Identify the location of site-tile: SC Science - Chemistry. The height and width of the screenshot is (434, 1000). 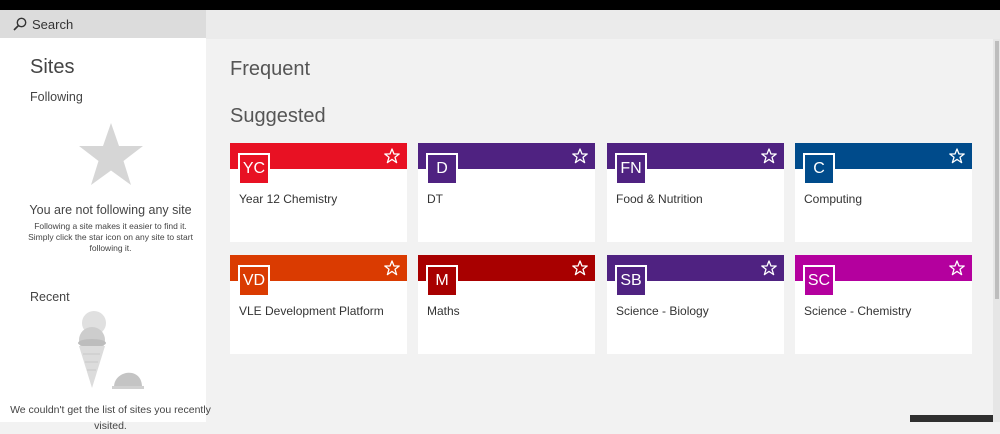
(883, 304).